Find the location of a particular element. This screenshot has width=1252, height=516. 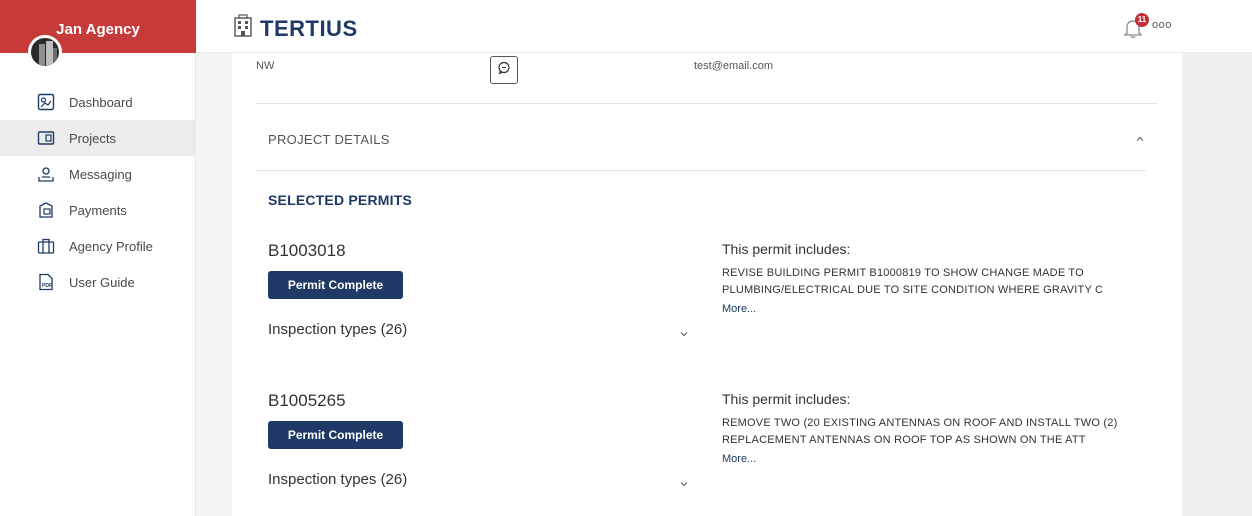

messaging-icon is located at coordinates (46, 174).